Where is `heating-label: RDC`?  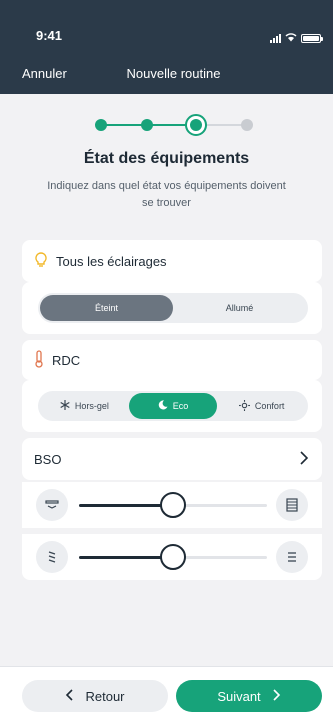
heating-label: RDC is located at coordinates (66, 360).